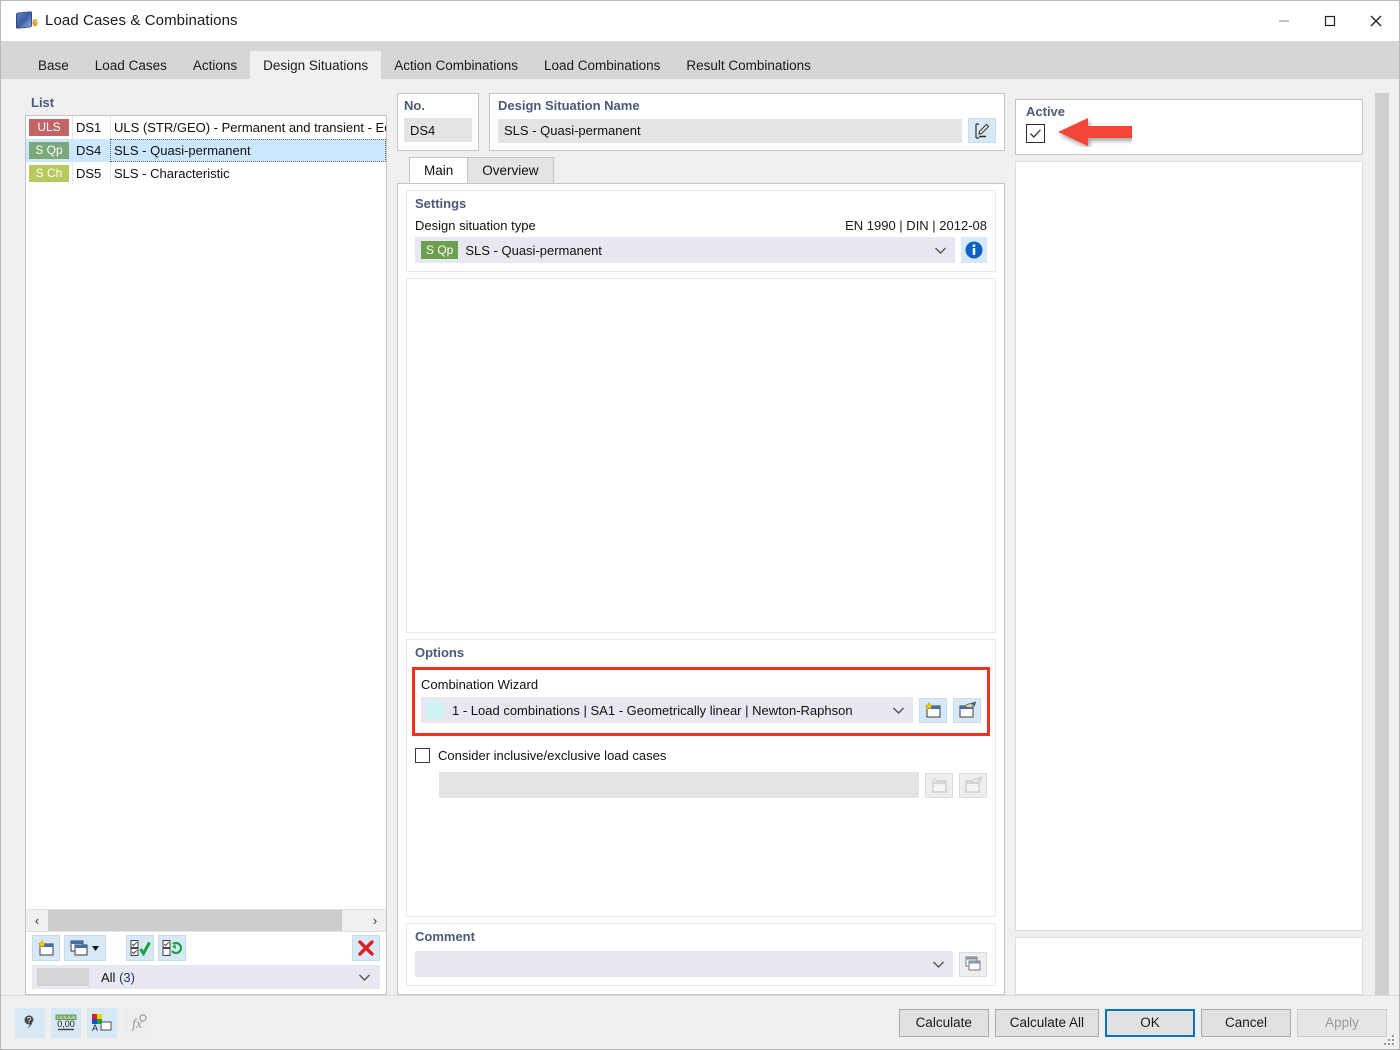  I want to click on tab-result-combinations: Result Combinations, so click(748, 65).